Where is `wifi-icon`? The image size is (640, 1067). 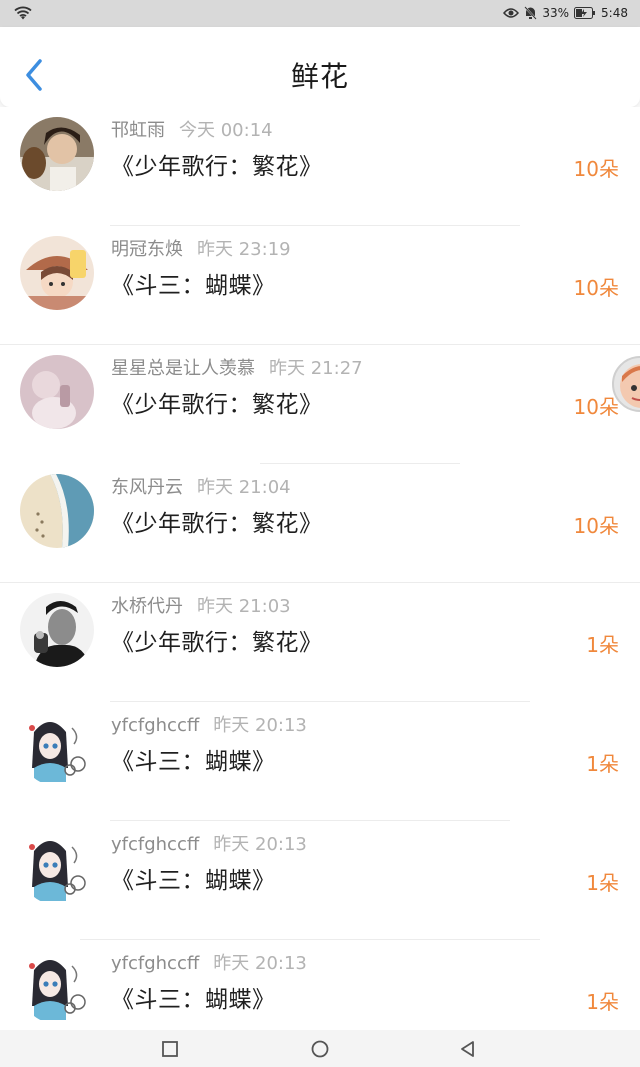
wifi-icon is located at coordinates (23, 13).